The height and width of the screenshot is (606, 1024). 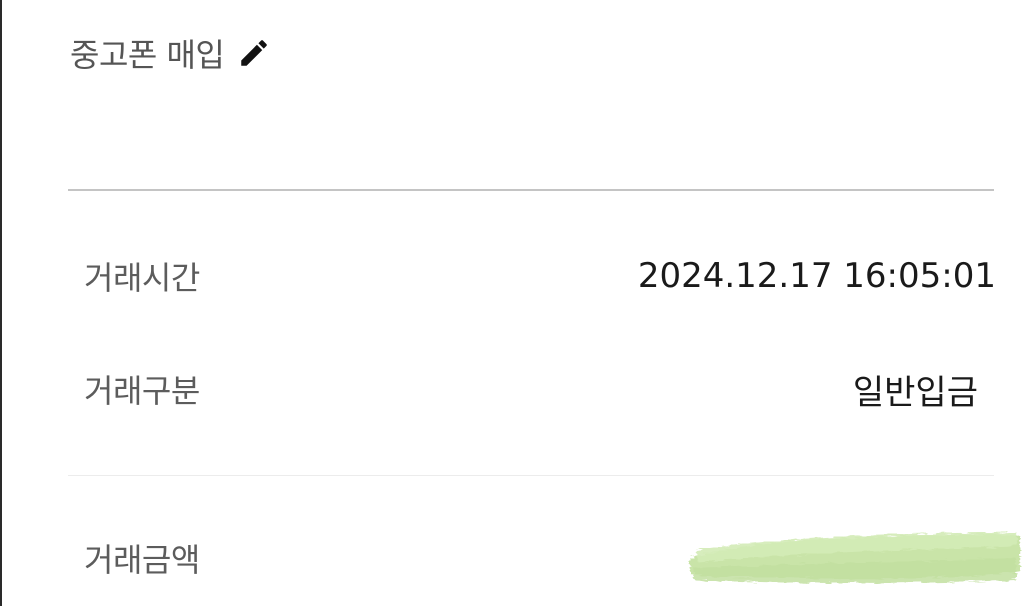 I want to click on transaction-amount-label: 거래금액, so click(x=142, y=560).